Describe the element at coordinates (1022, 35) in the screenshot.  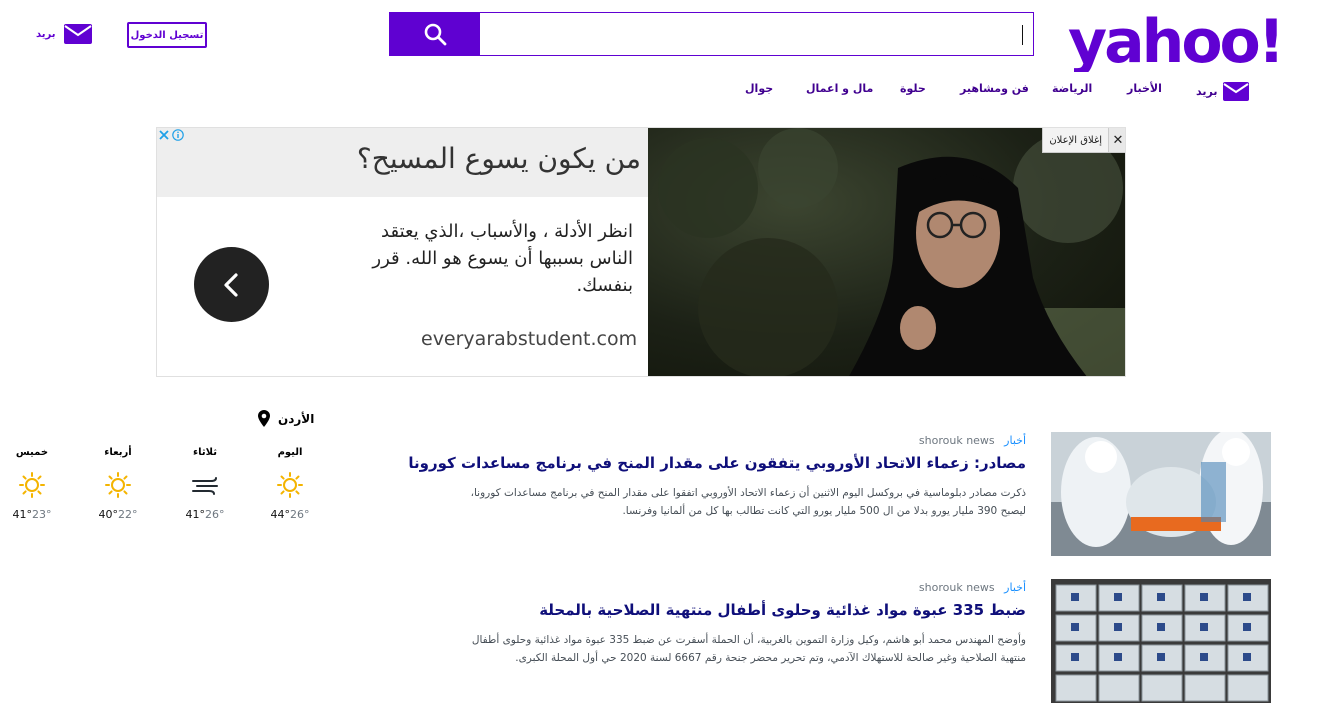
I see `text-caret` at that location.